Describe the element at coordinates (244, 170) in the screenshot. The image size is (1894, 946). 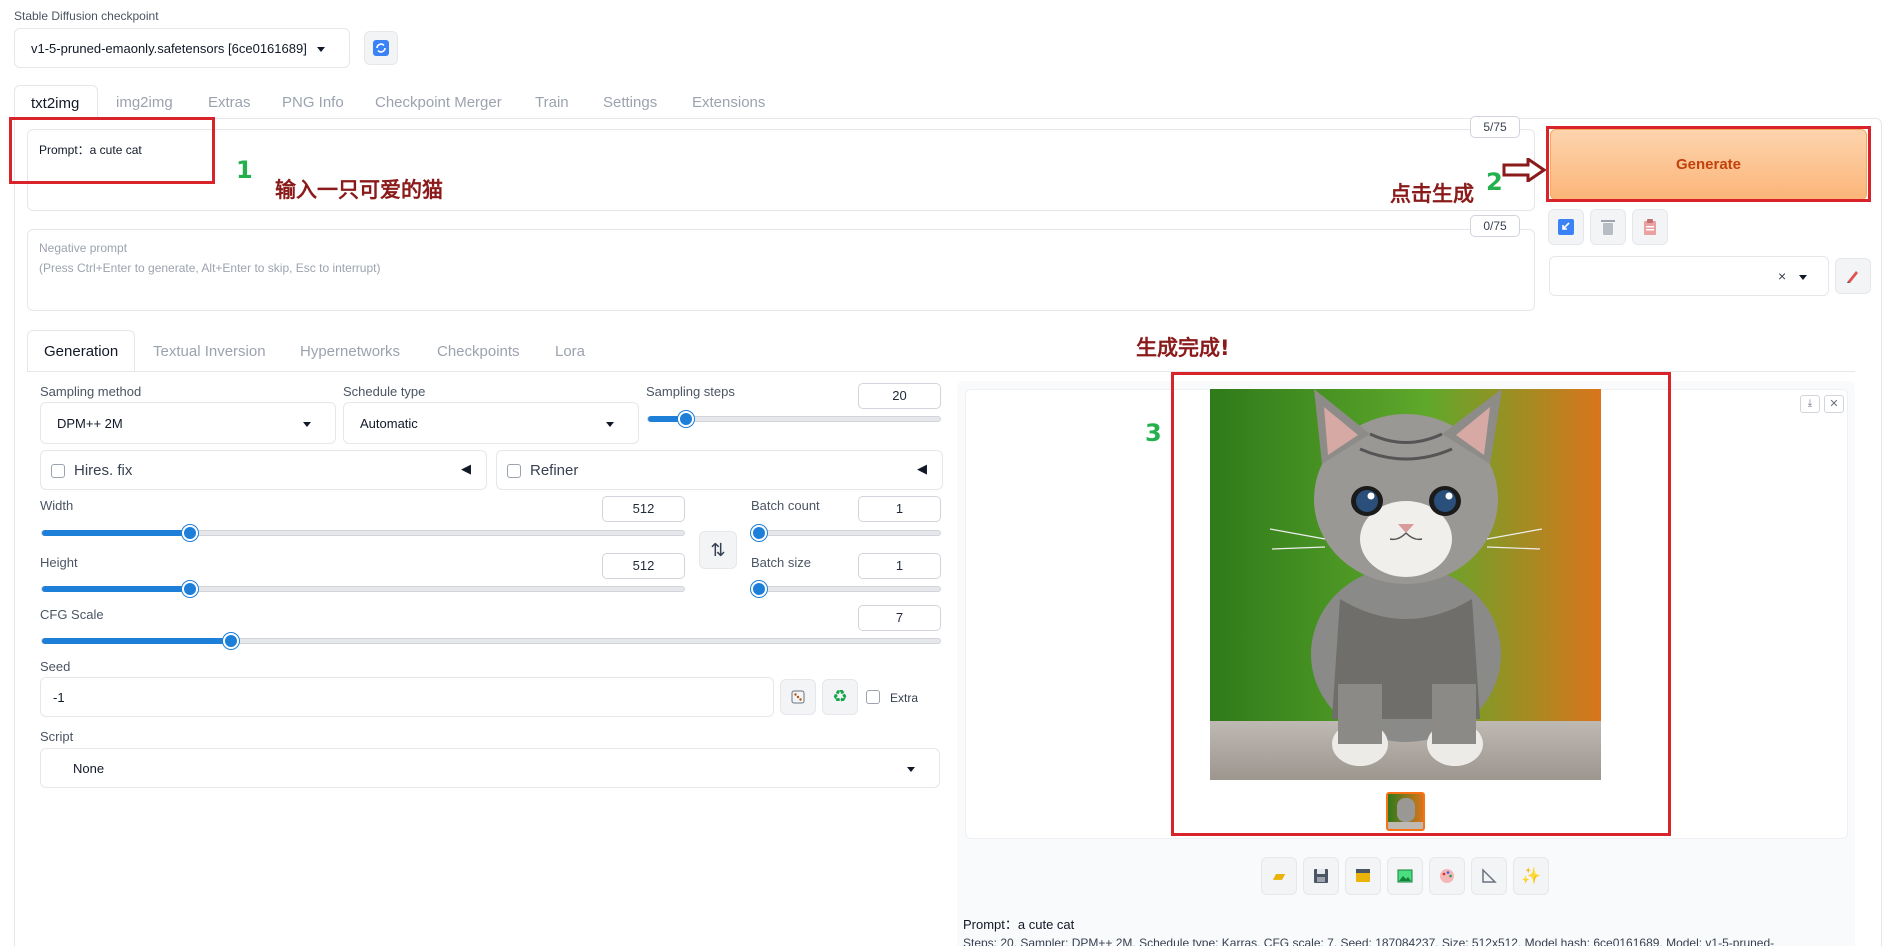
I see `annotation-number-1: 1` at that location.